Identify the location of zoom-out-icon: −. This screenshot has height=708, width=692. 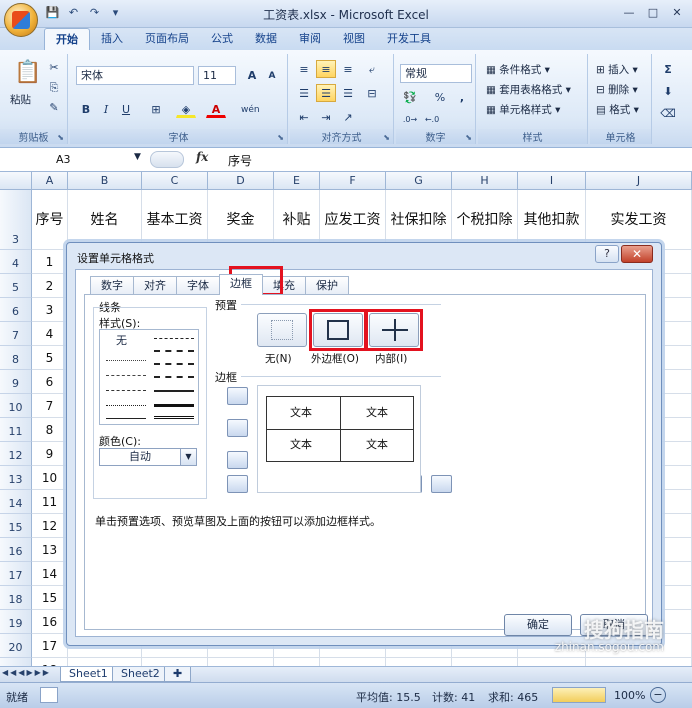
(658, 695).